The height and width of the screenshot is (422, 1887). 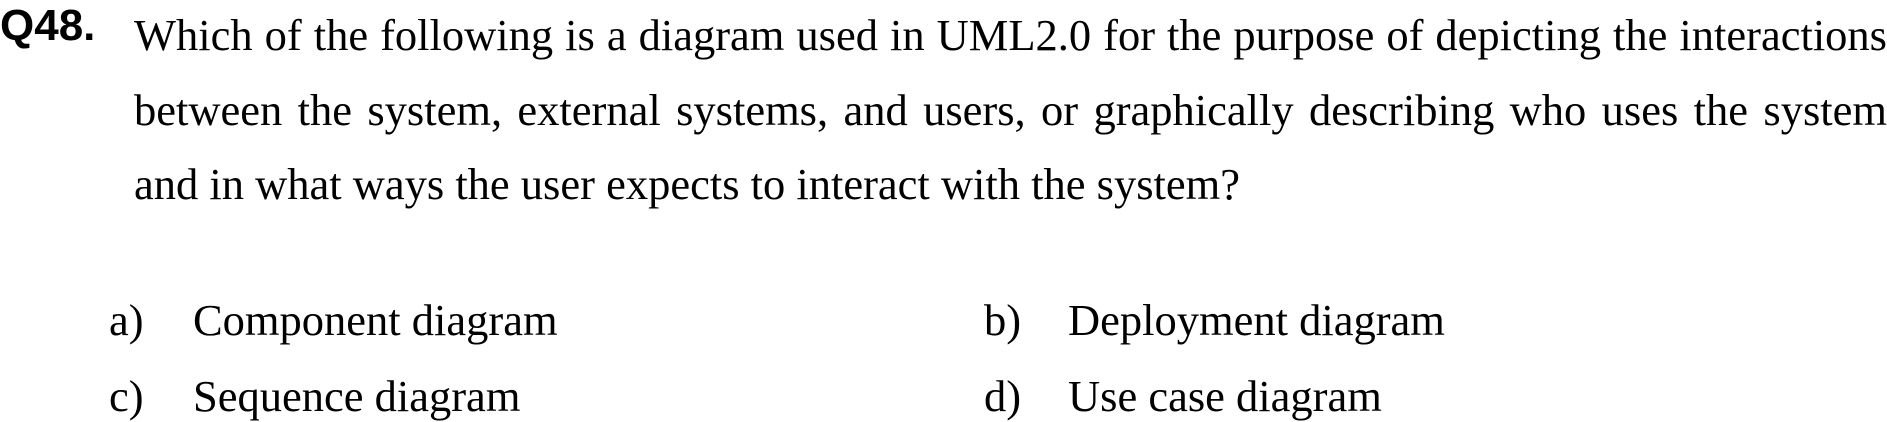 I want to click on option-letter: d), so click(x=1003, y=396).